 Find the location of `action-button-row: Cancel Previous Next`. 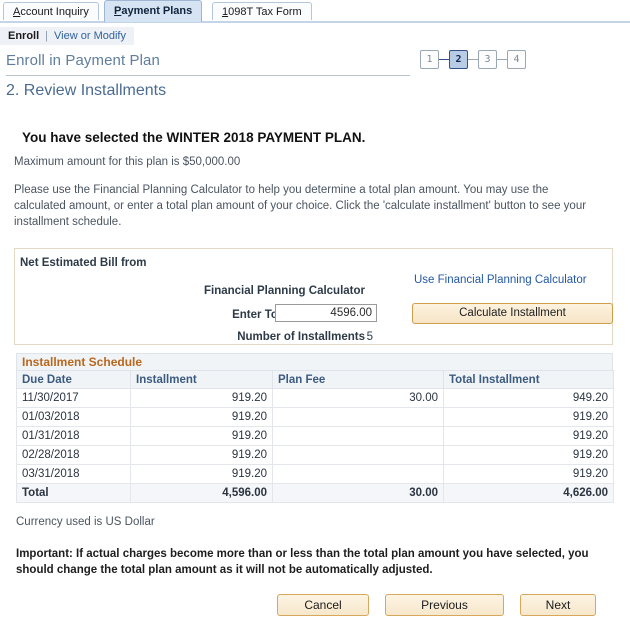

action-button-row: Cancel Previous Next is located at coordinates (315, 606).